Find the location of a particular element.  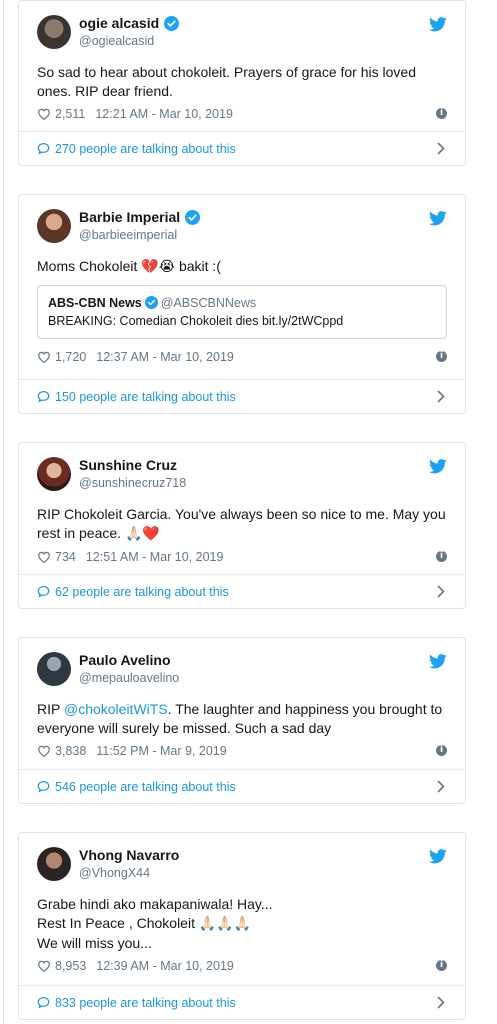

author-name-row: Sunshine Cruz is located at coordinates (128, 465).